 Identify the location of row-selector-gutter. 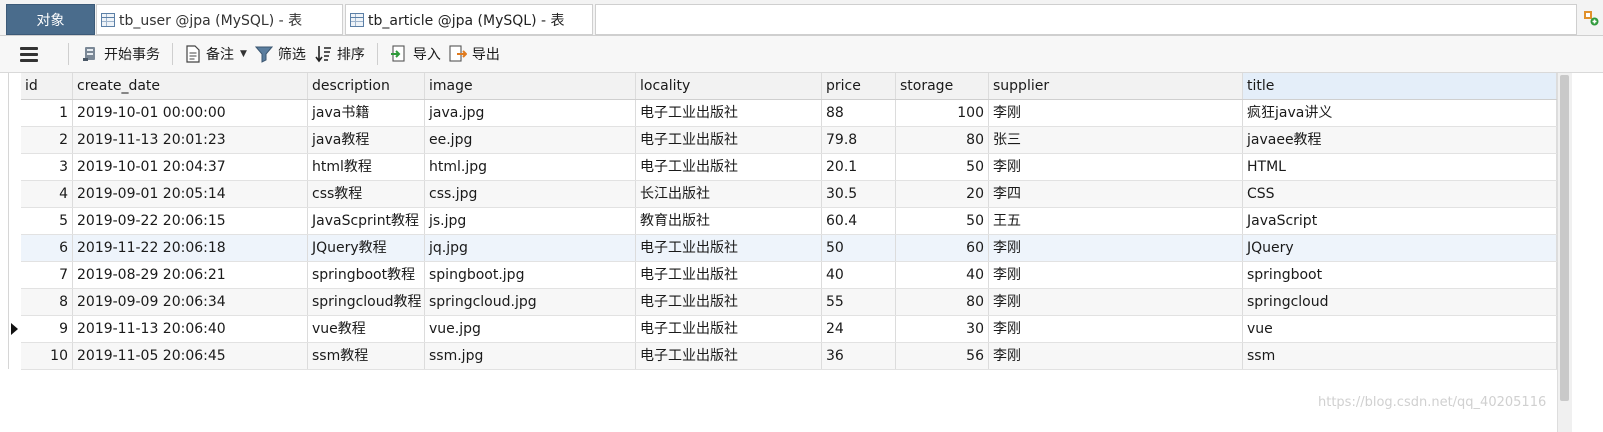
(15, 221).